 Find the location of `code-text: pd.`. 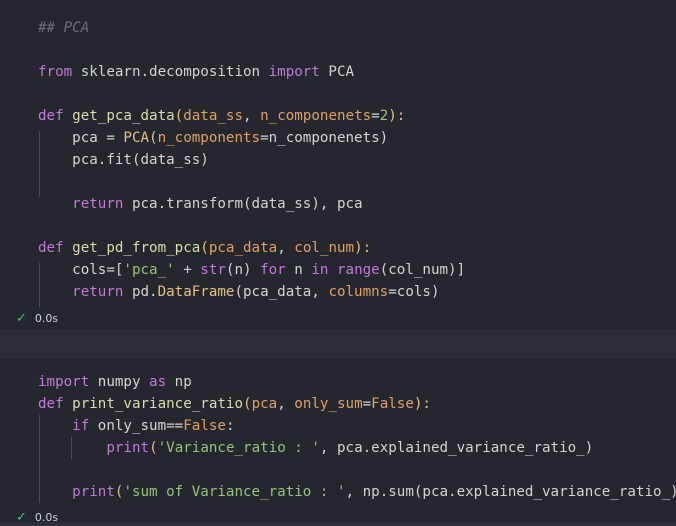

code-text: pd. is located at coordinates (140, 292).